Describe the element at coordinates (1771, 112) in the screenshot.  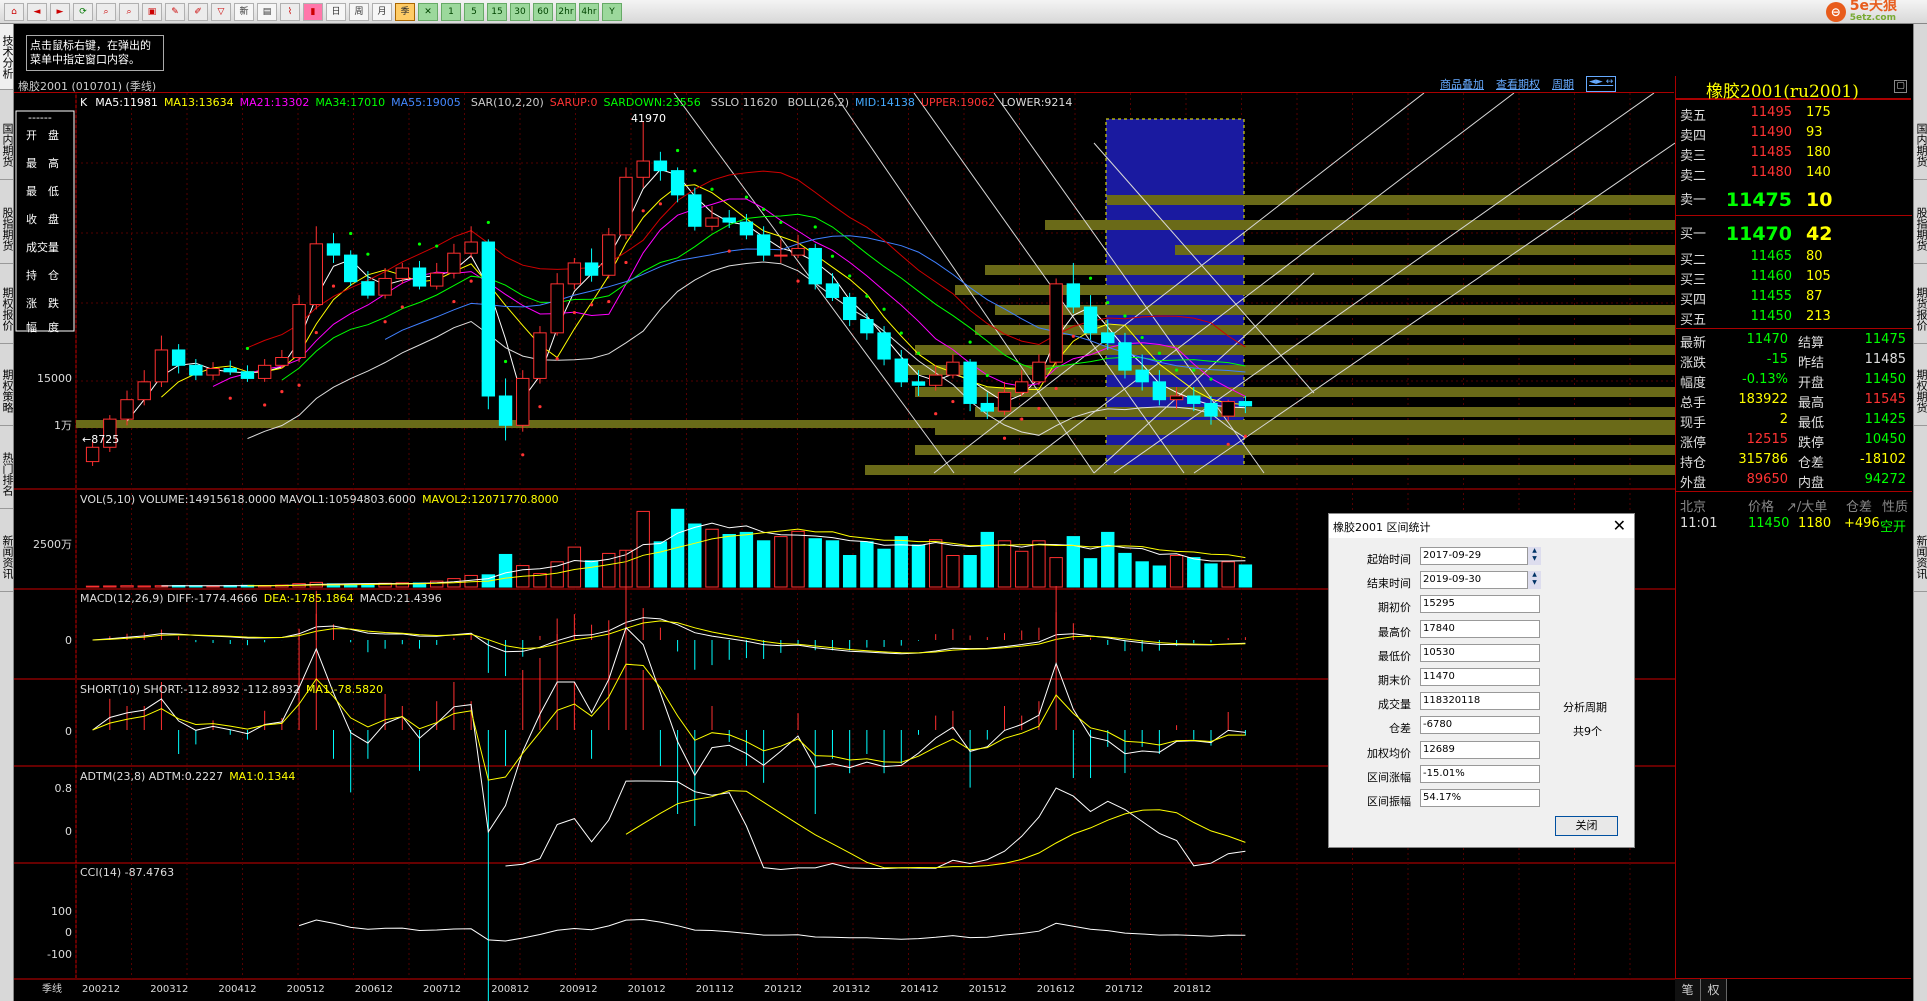
I see `ask-price: 11495` at that location.